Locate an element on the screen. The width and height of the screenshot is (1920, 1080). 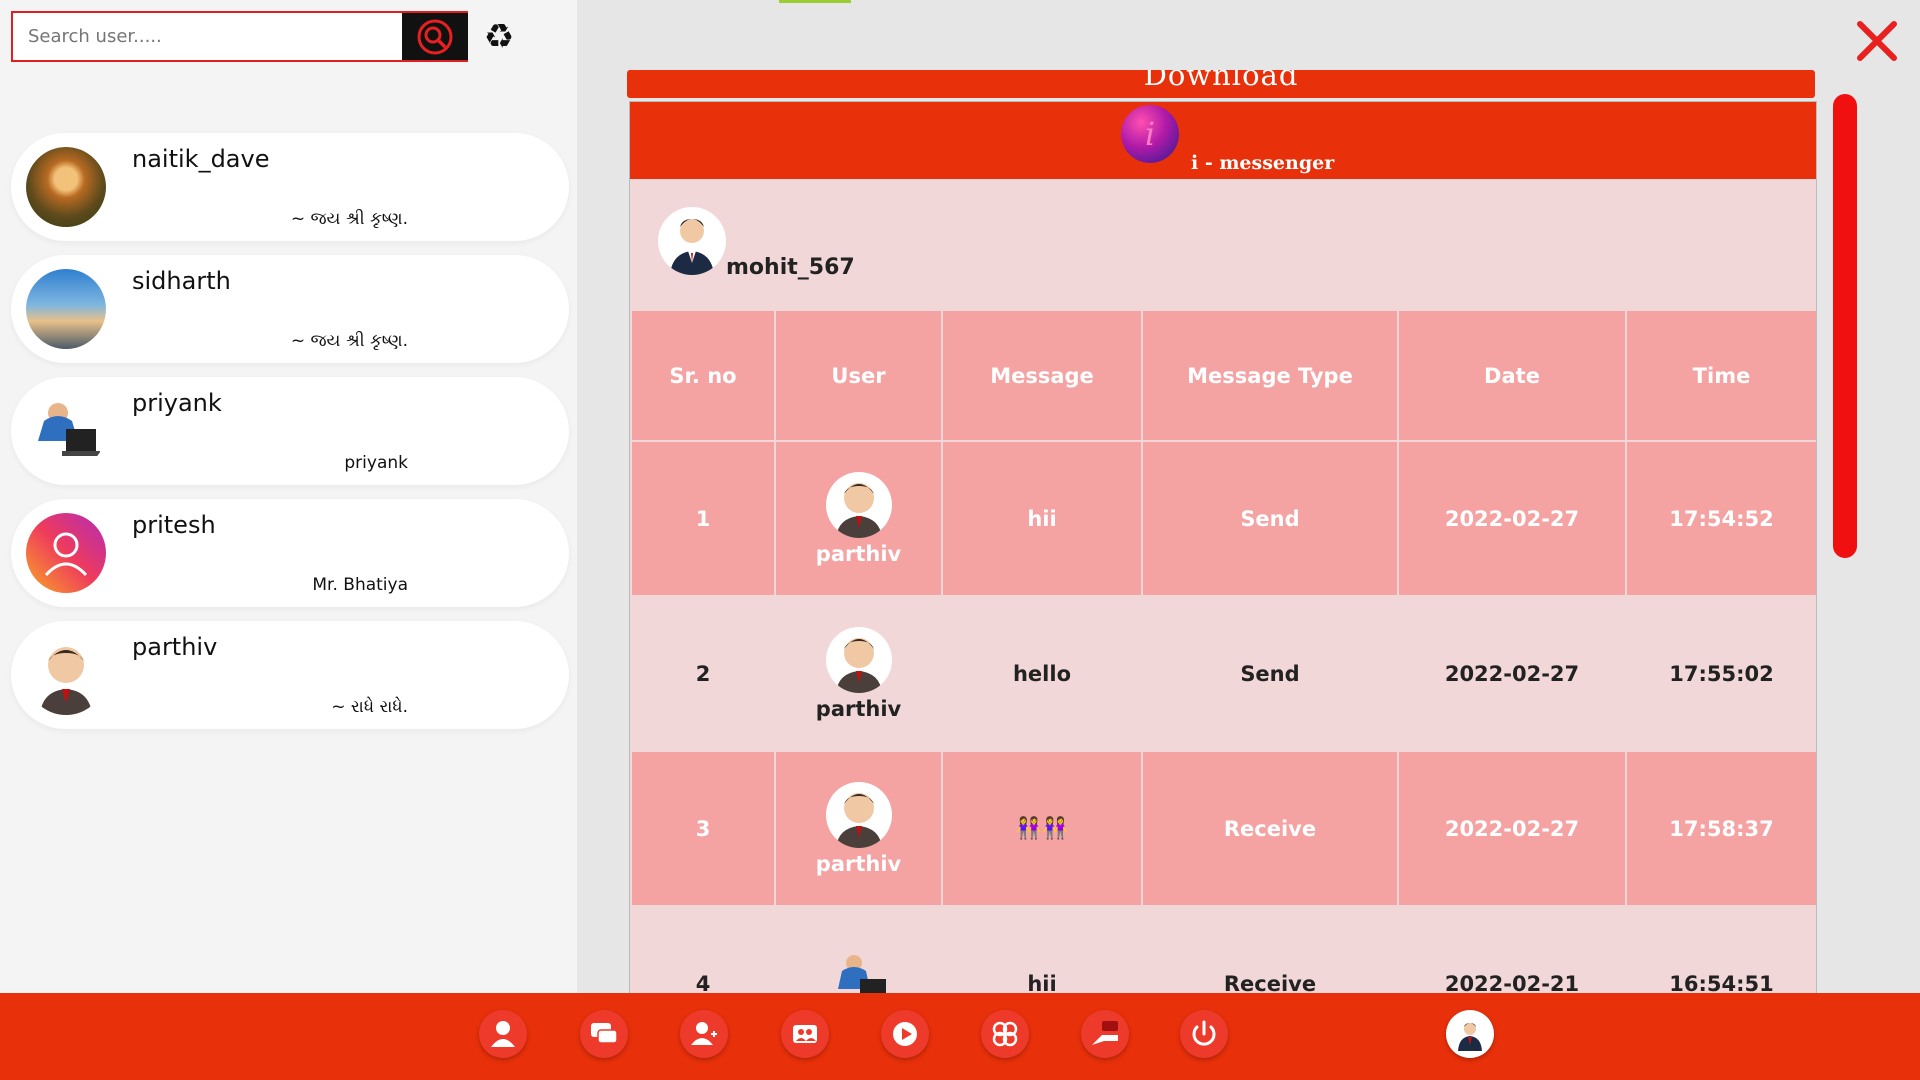
app-logo: i is located at coordinates (1150, 134).